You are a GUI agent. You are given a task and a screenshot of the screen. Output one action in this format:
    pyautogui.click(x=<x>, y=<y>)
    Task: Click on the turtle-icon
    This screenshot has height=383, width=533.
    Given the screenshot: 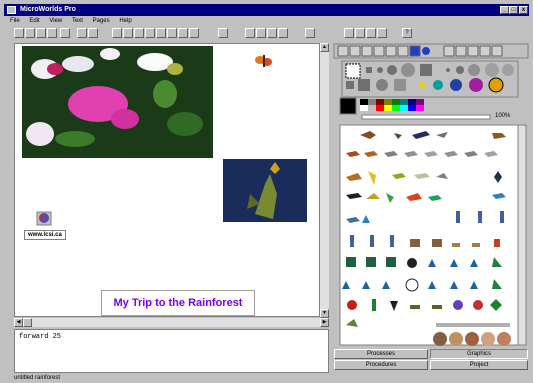 What is the action you would take?
    pyautogui.click(x=117, y=33)
    